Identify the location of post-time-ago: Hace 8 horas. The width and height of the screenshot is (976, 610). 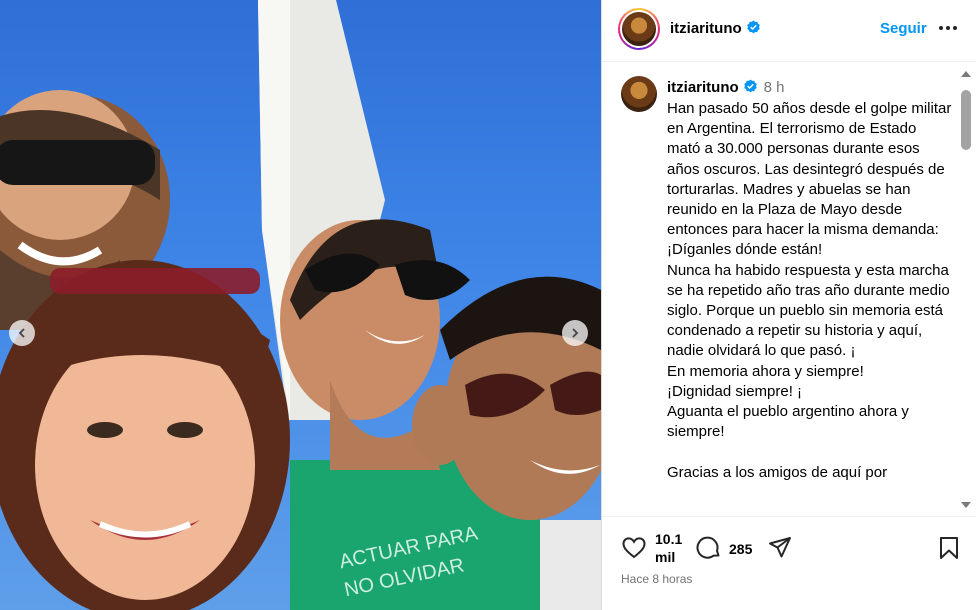
(656, 579).